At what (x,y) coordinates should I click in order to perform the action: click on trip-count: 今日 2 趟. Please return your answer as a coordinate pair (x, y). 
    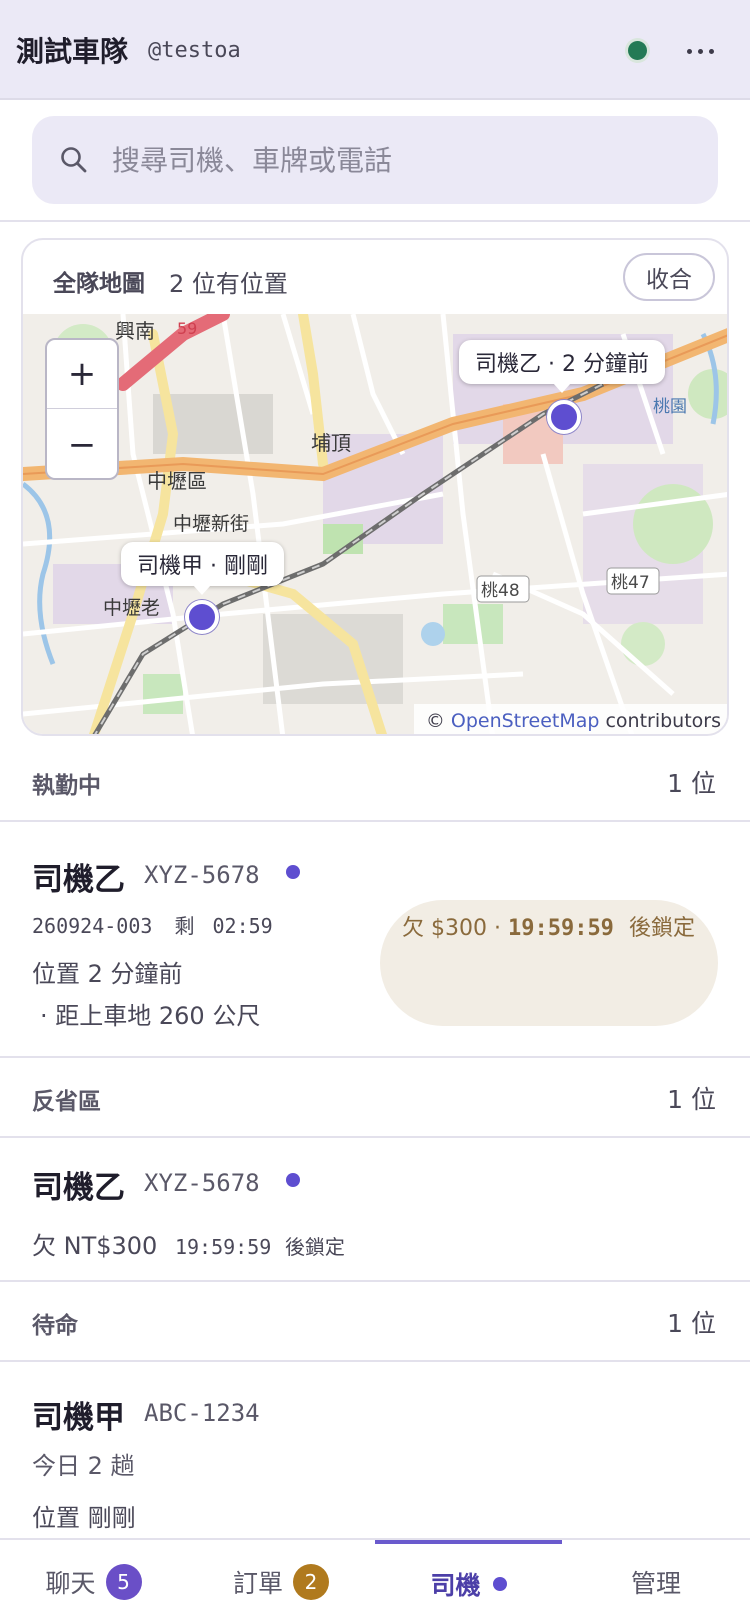
    Looking at the image, I should click on (83, 1466).